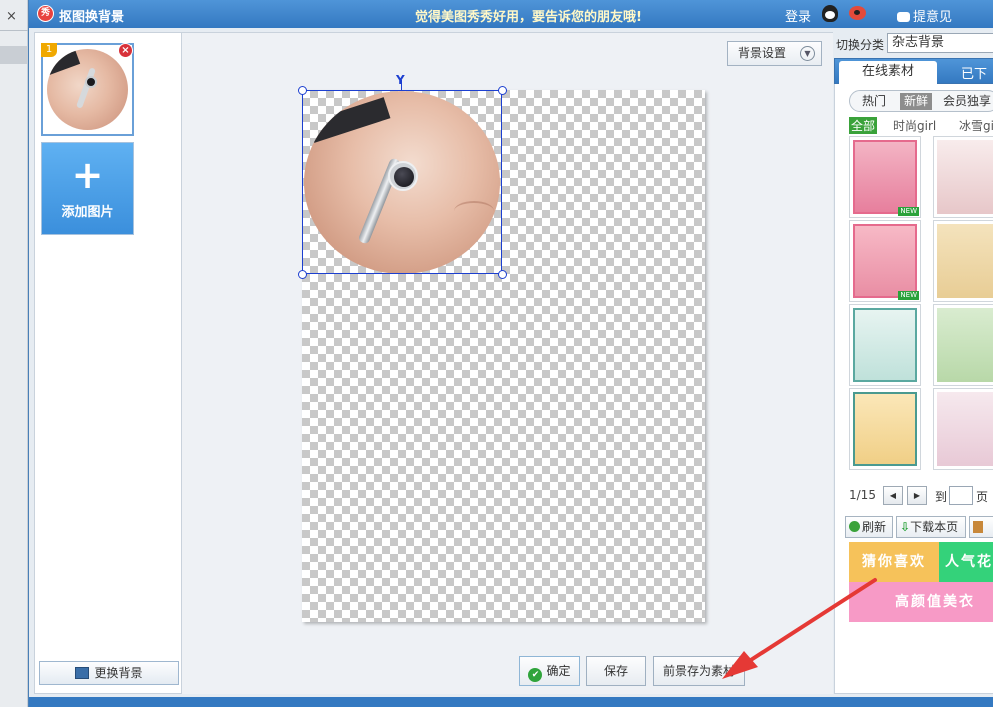 This screenshot has width=993, height=707. I want to click on material-tabs: 在线素材 已下载, so click(913, 79).